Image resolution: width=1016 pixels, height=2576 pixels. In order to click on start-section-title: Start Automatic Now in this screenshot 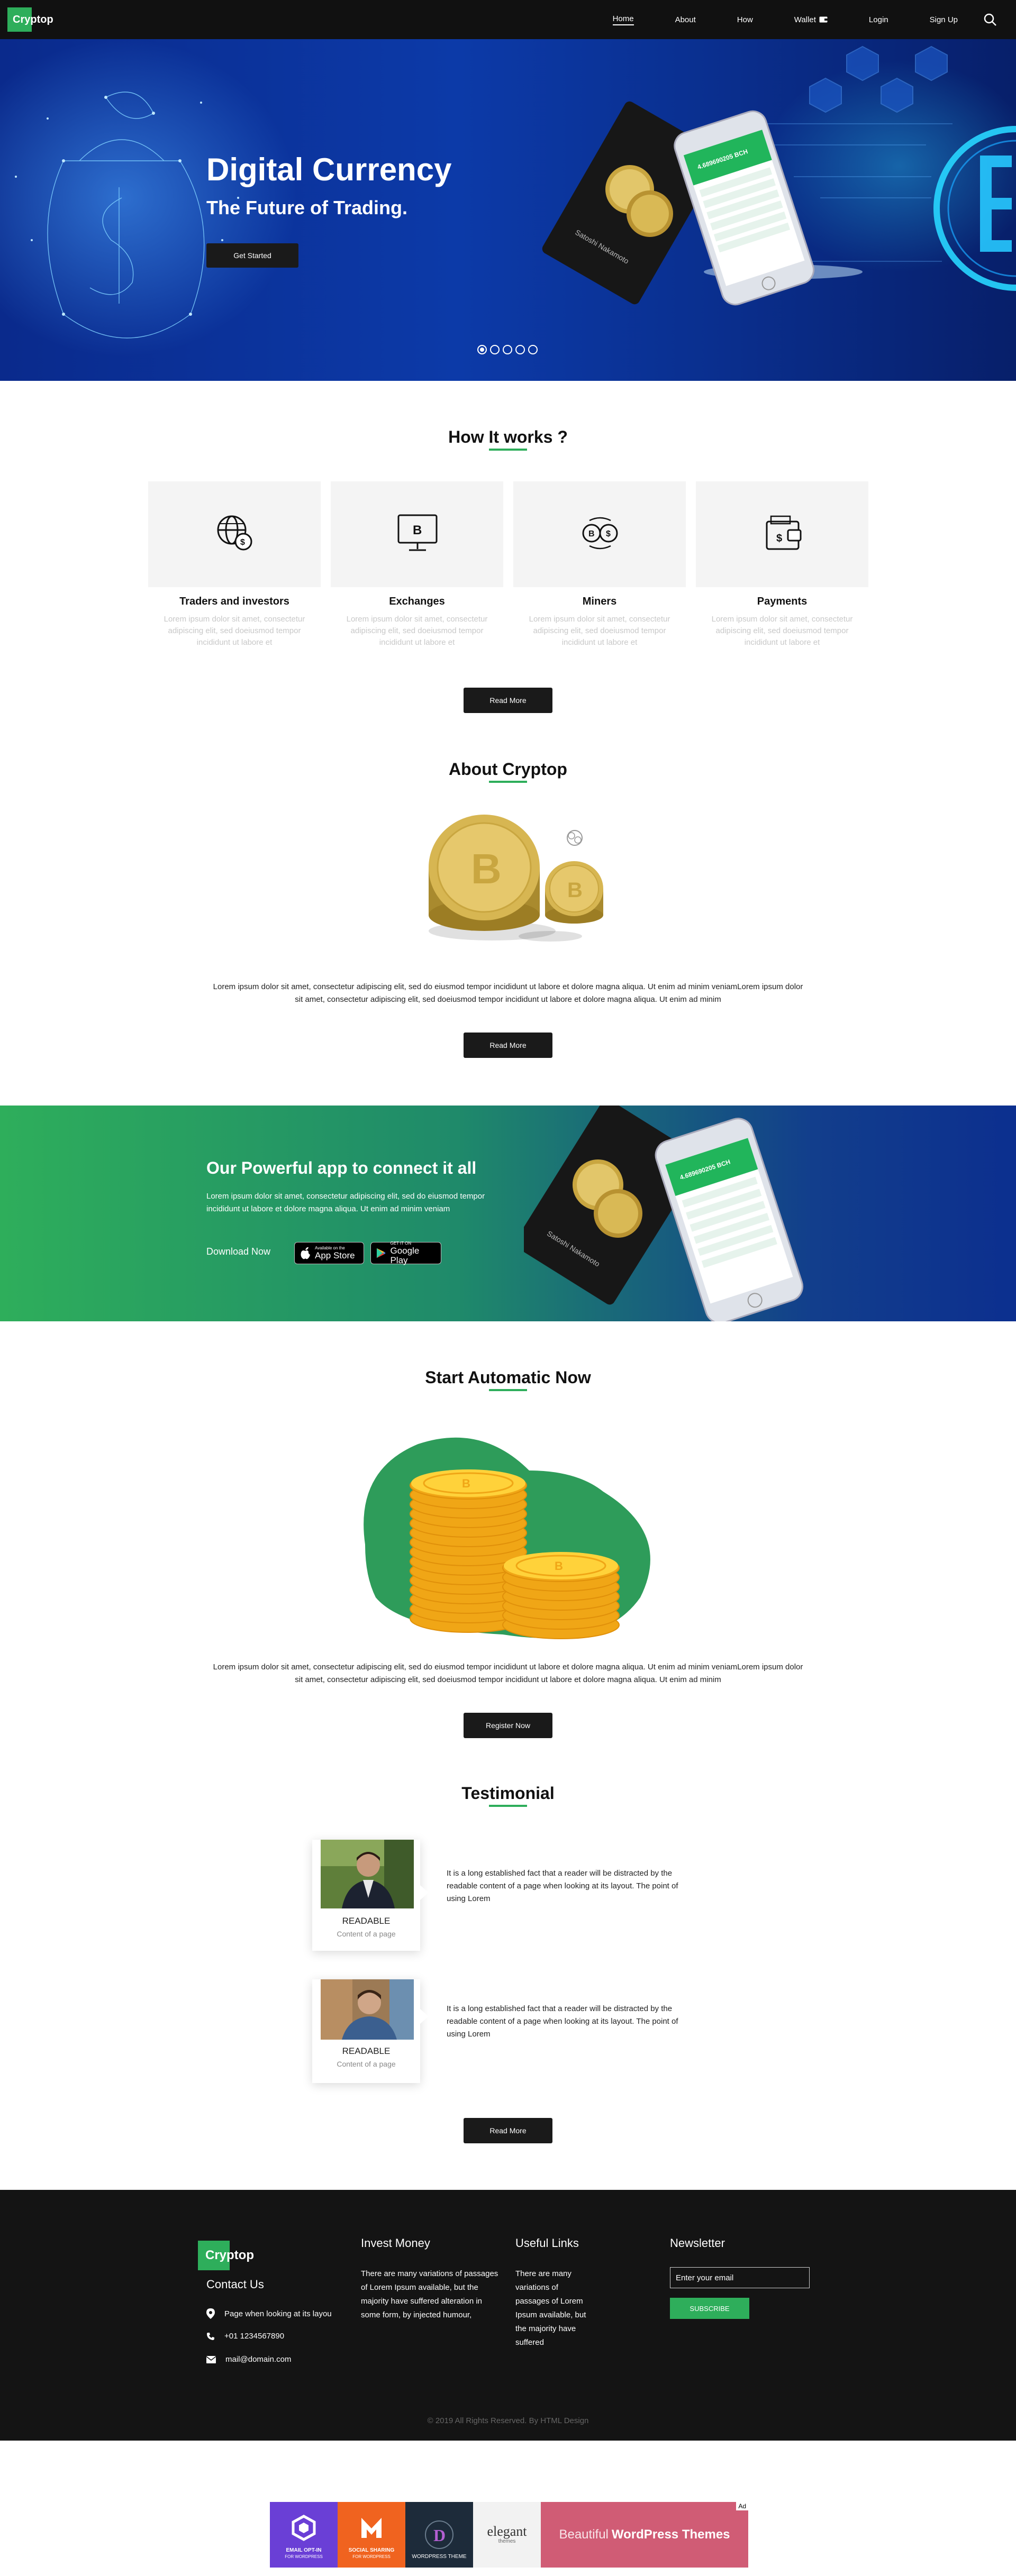, I will do `click(508, 1378)`.